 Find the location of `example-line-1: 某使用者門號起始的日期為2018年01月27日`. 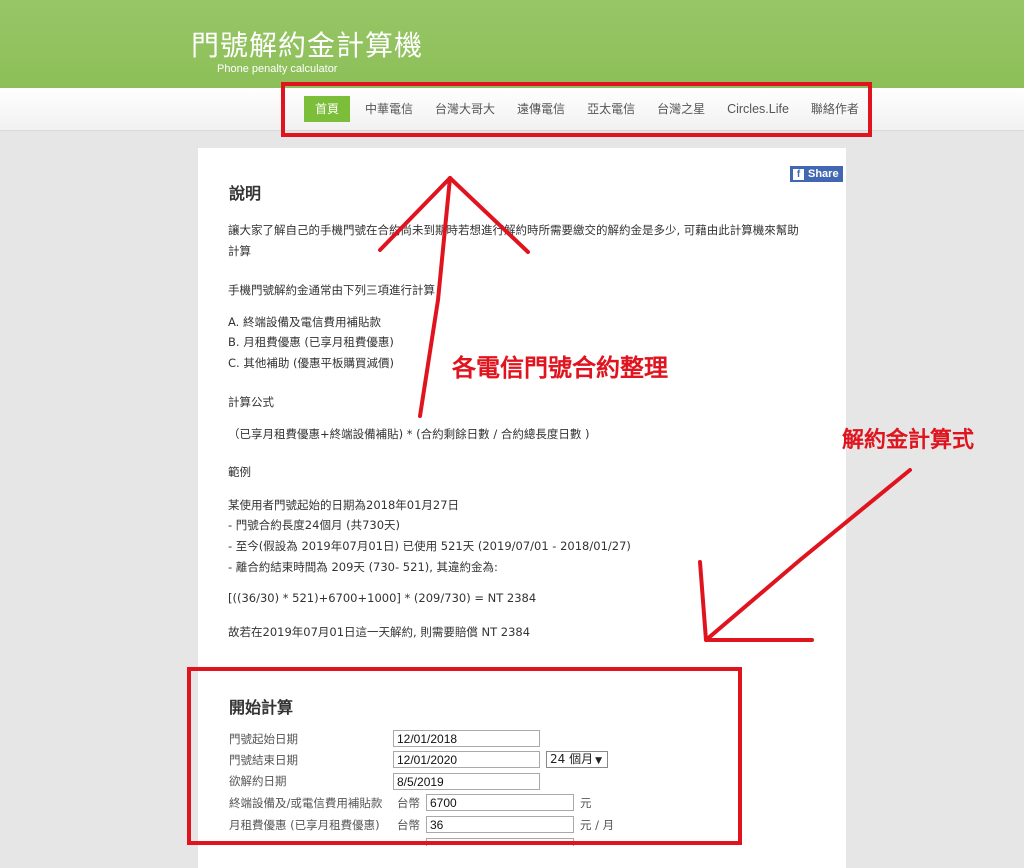

example-line-1: 某使用者門號起始的日期為2018年01月27日 is located at coordinates (344, 505).